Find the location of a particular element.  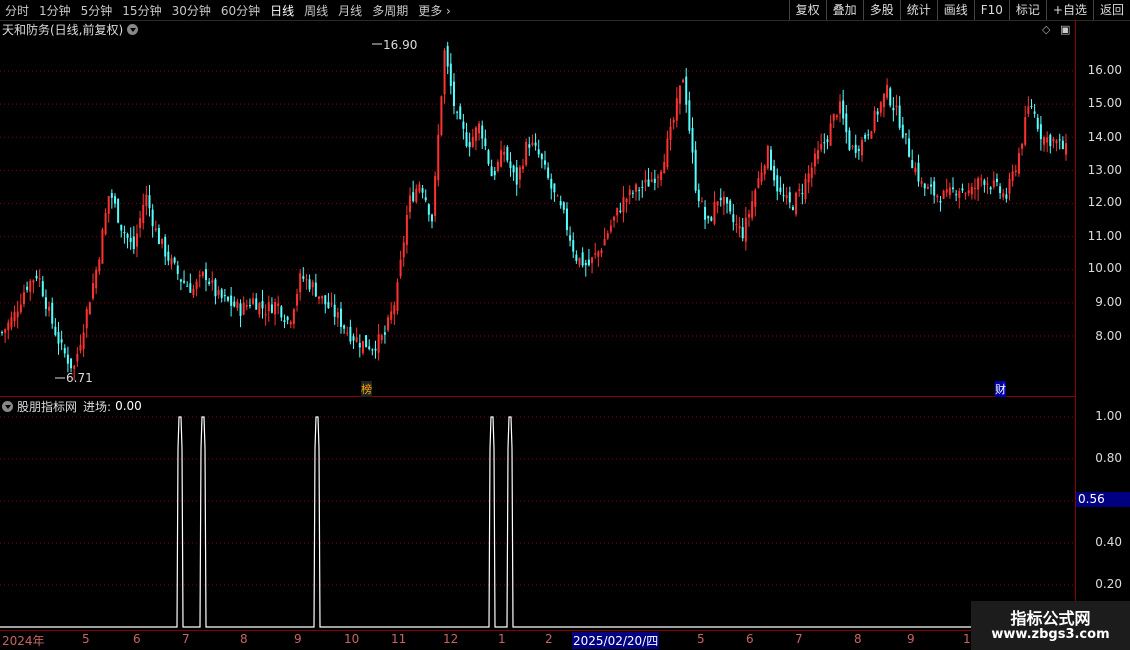

x-label: 8 is located at coordinates (858, 639).